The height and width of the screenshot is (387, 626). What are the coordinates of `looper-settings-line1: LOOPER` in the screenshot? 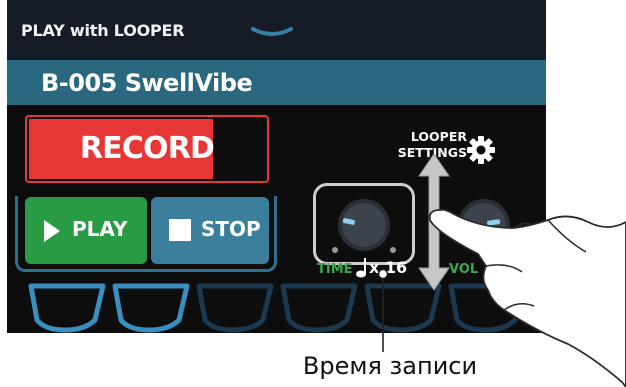 It's located at (438, 136).